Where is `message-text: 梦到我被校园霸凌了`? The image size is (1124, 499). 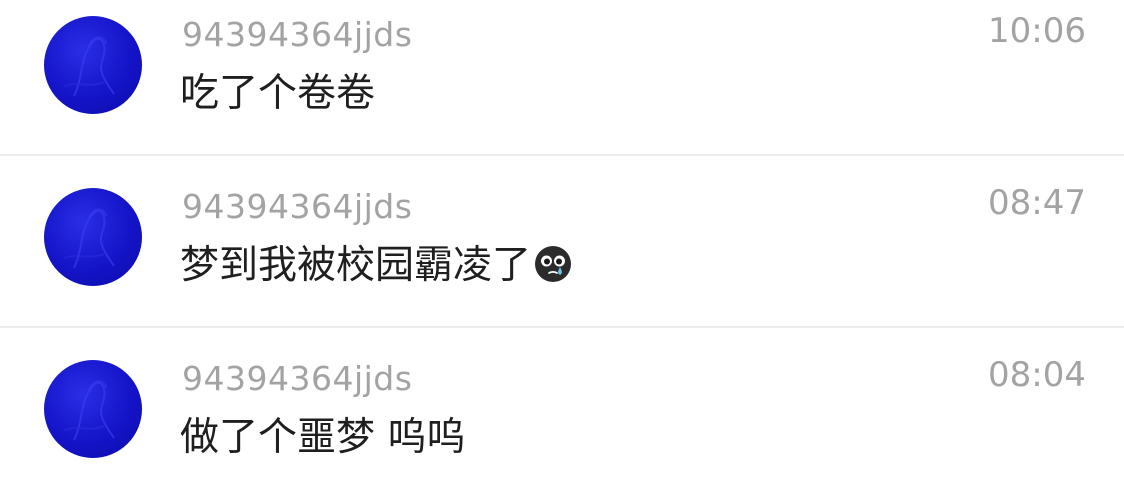
message-text: 梦到我被校园霸凌了 is located at coordinates (356, 265).